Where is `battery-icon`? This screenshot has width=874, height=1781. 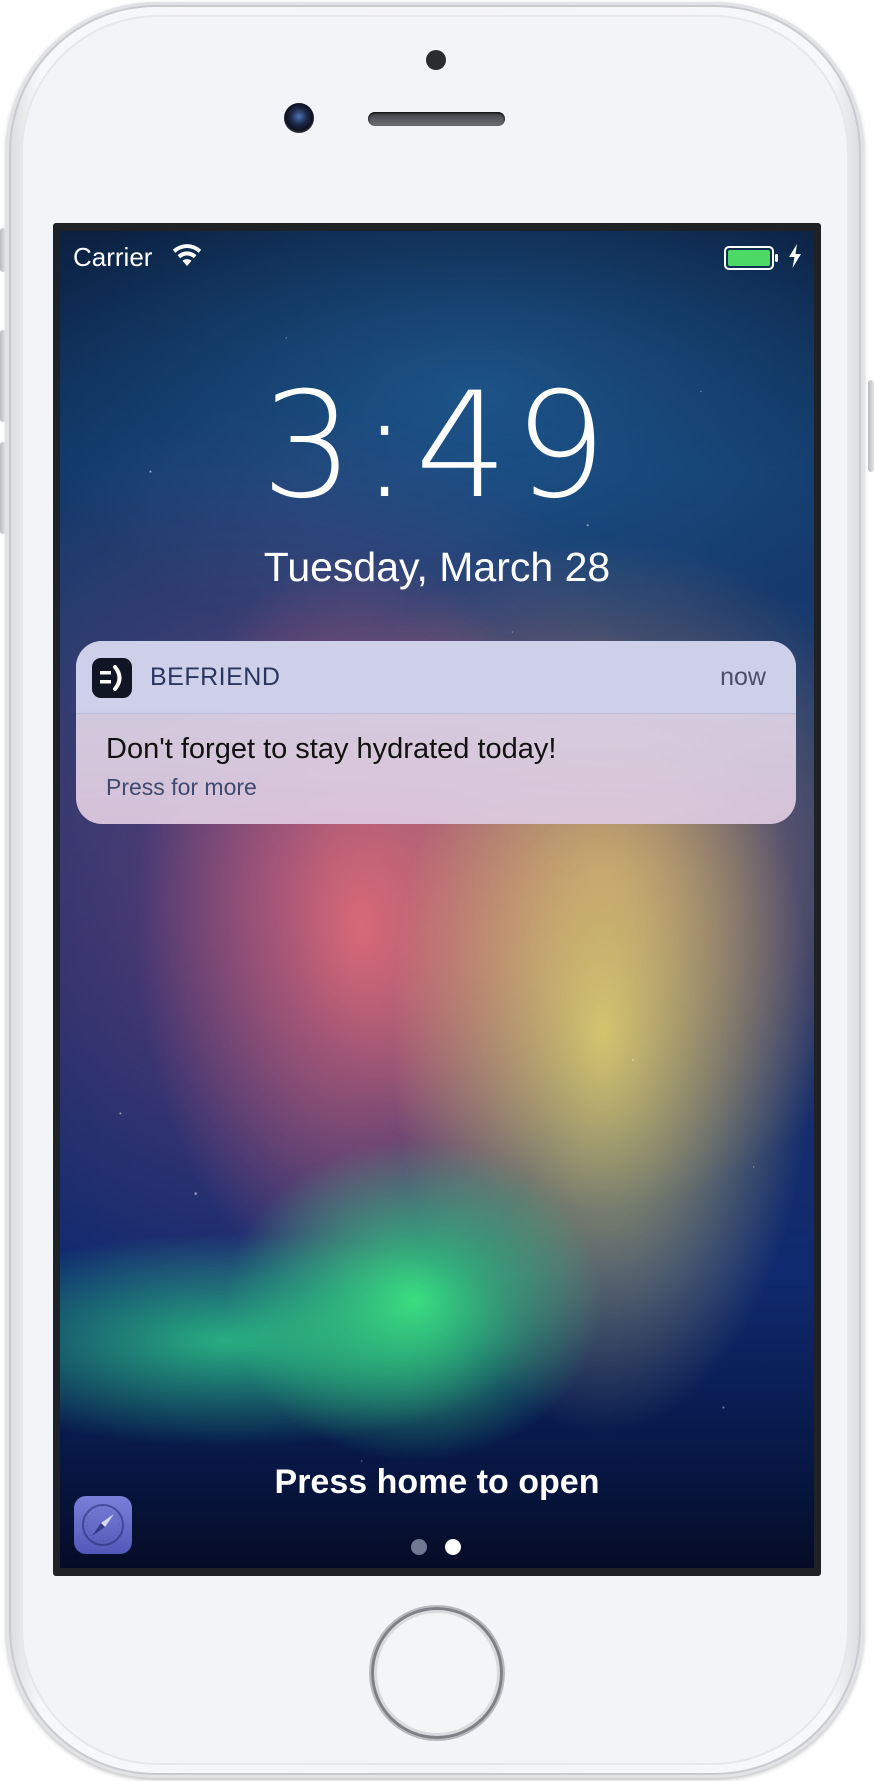
battery-icon is located at coordinates (752, 260).